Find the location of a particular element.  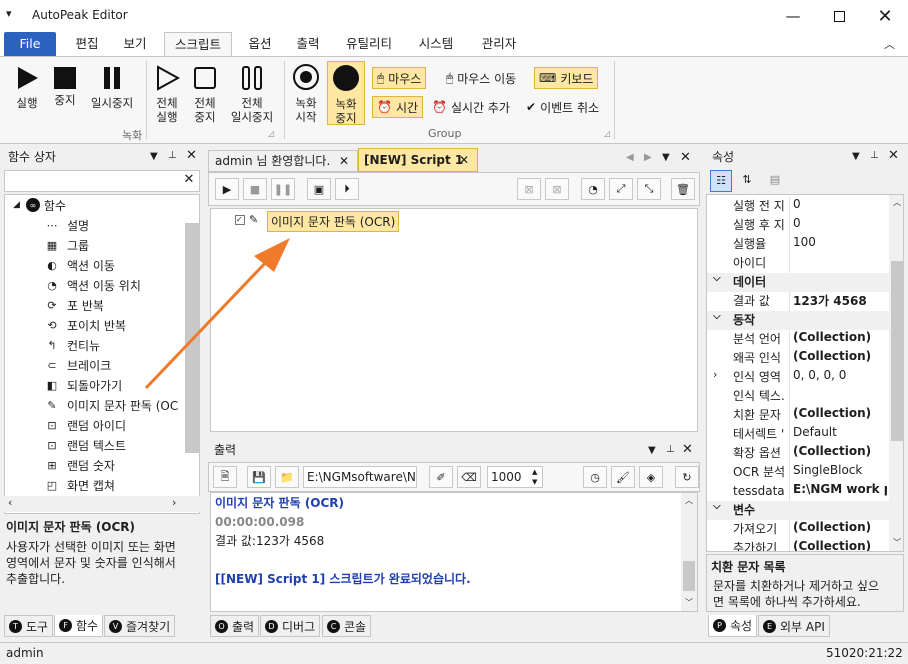

script-stop-button: ■ is located at coordinates (255, 189).